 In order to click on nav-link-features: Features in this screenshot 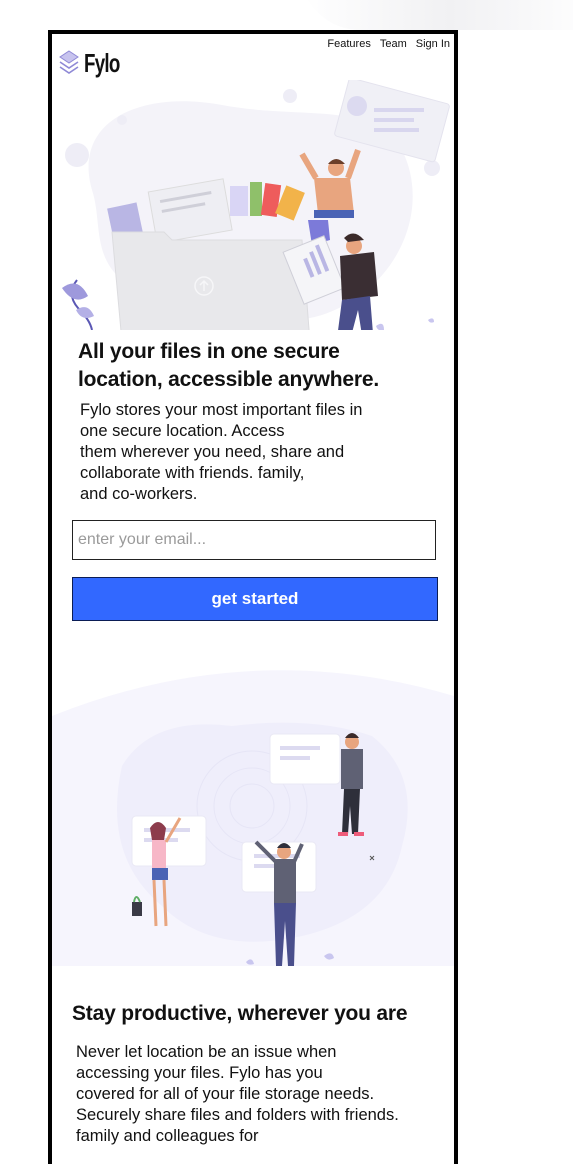, I will do `click(348, 44)`.